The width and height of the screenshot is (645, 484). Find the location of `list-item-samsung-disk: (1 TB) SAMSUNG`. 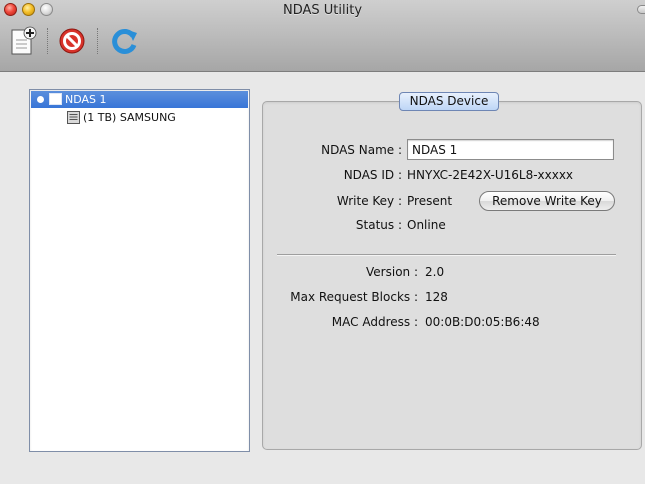

list-item-samsung-disk: (1 TB) SAMSUNG is located at coordinates (139, 117).